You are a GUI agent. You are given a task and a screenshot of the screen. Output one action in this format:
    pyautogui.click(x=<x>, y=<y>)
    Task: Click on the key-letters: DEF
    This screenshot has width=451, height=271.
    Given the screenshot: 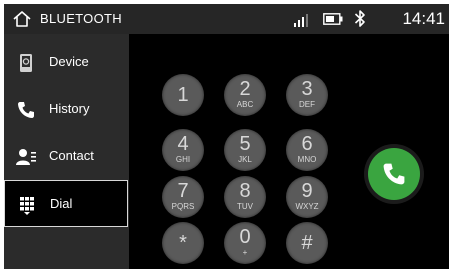 What is the action you would take?
    pyautogui.click(x=307, y=104)
    